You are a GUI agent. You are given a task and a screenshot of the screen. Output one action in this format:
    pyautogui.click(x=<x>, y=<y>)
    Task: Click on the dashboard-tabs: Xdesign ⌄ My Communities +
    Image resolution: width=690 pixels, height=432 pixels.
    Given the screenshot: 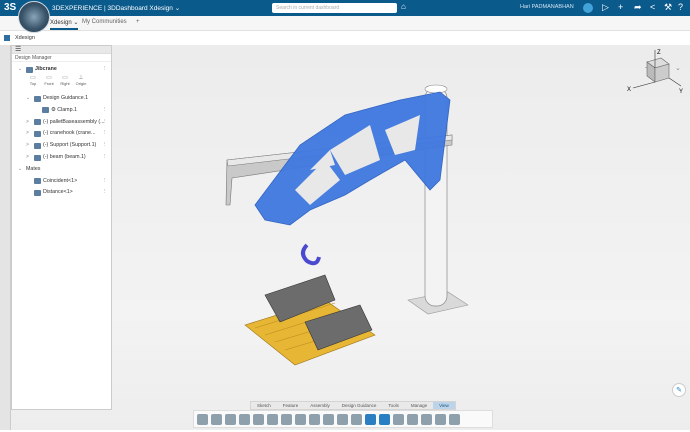 What is the action you would take?
    pyautogui.click(x=345, y=23)
    